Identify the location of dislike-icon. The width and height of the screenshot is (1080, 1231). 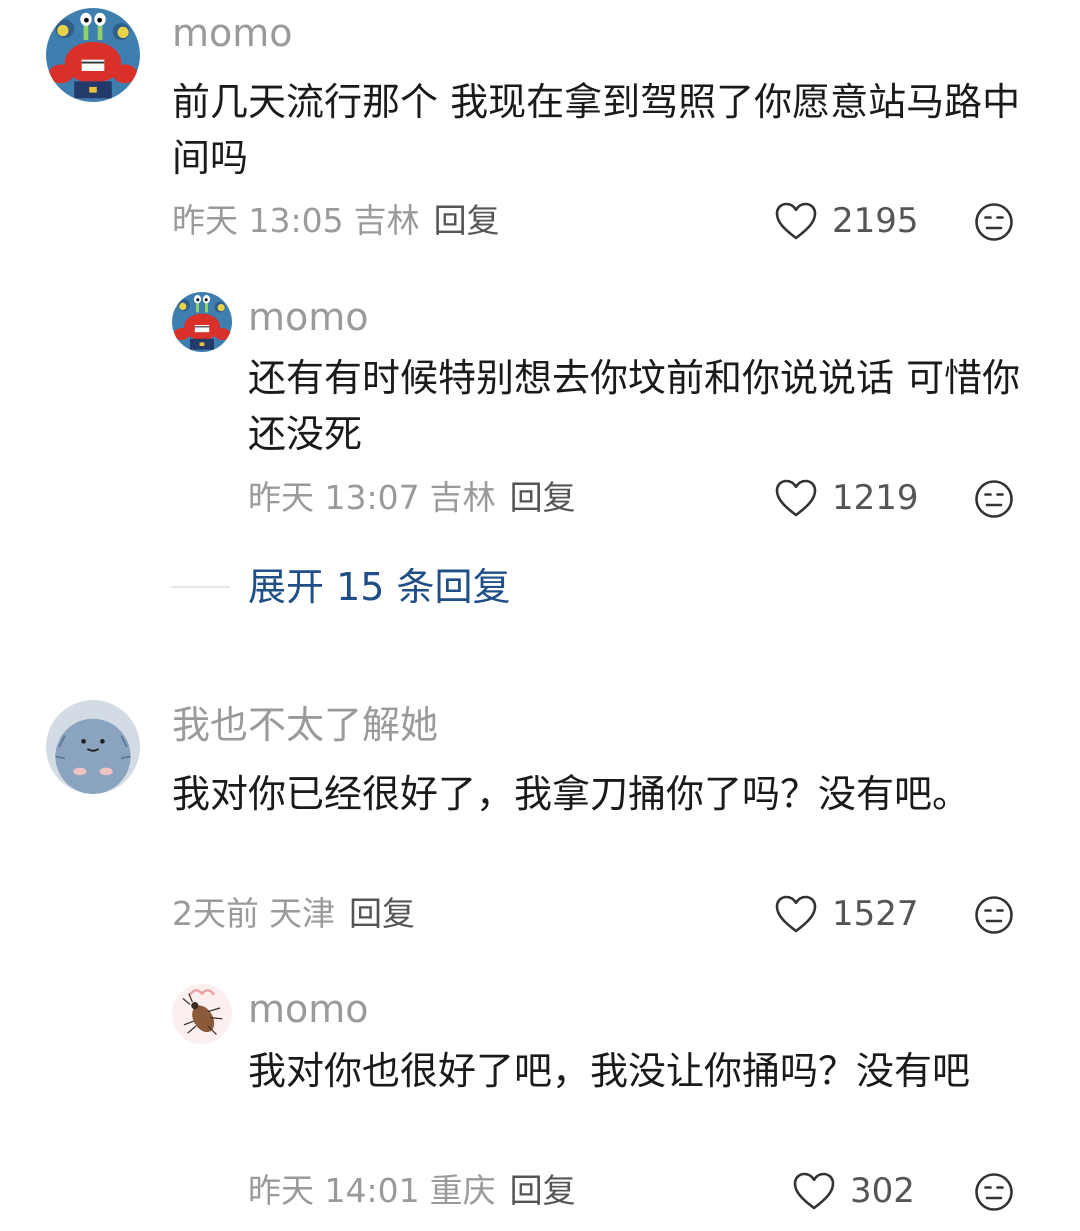
(994, 1192).